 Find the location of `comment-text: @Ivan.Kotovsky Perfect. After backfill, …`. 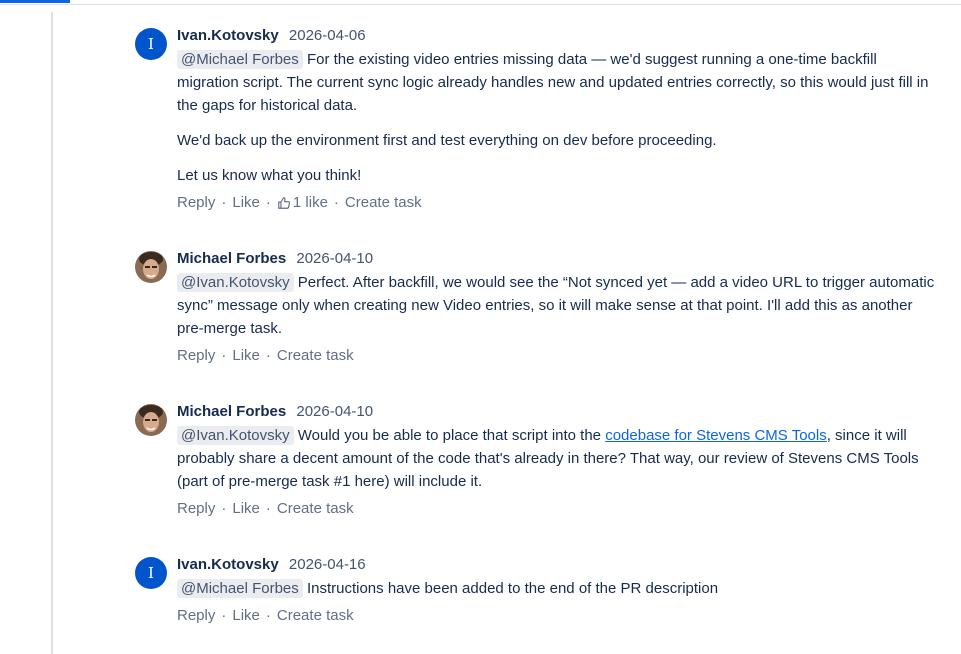

comment-text: @Ivan.Kotovsky Perfect. After backfill, … is located at coordinates (557, 305).